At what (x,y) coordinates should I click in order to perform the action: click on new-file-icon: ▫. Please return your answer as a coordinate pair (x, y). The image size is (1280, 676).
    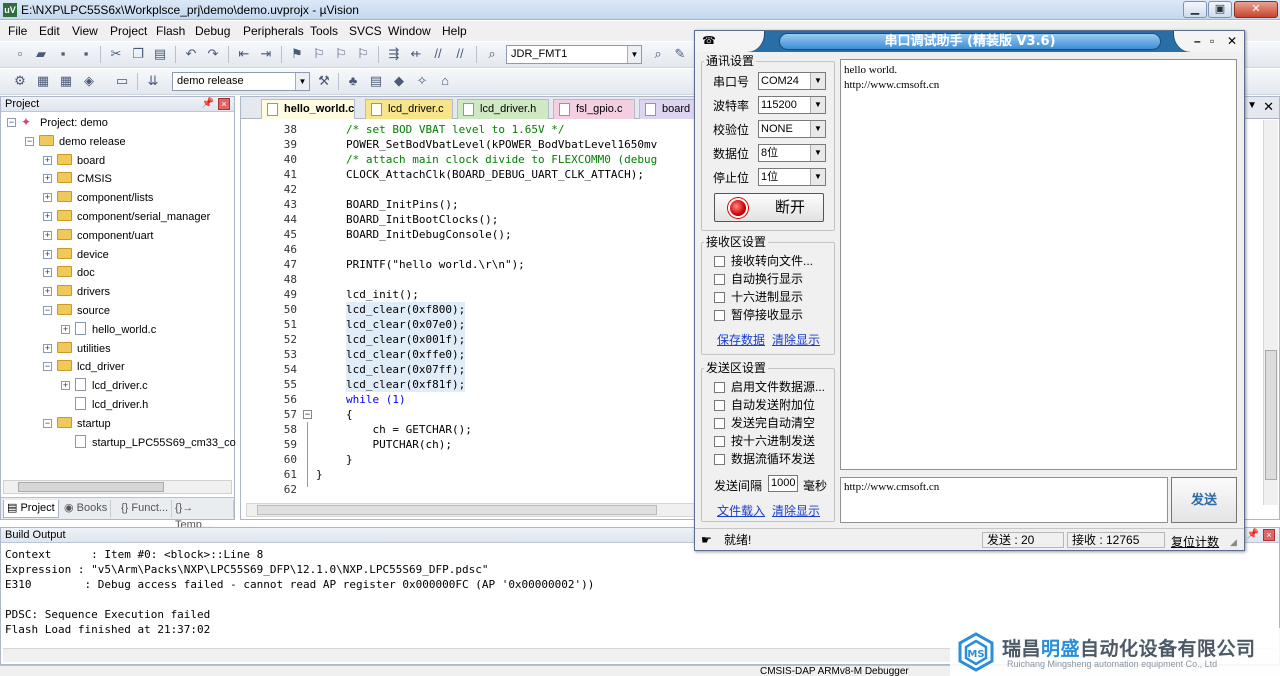
    Looking at the image, I should click on (20, 54).